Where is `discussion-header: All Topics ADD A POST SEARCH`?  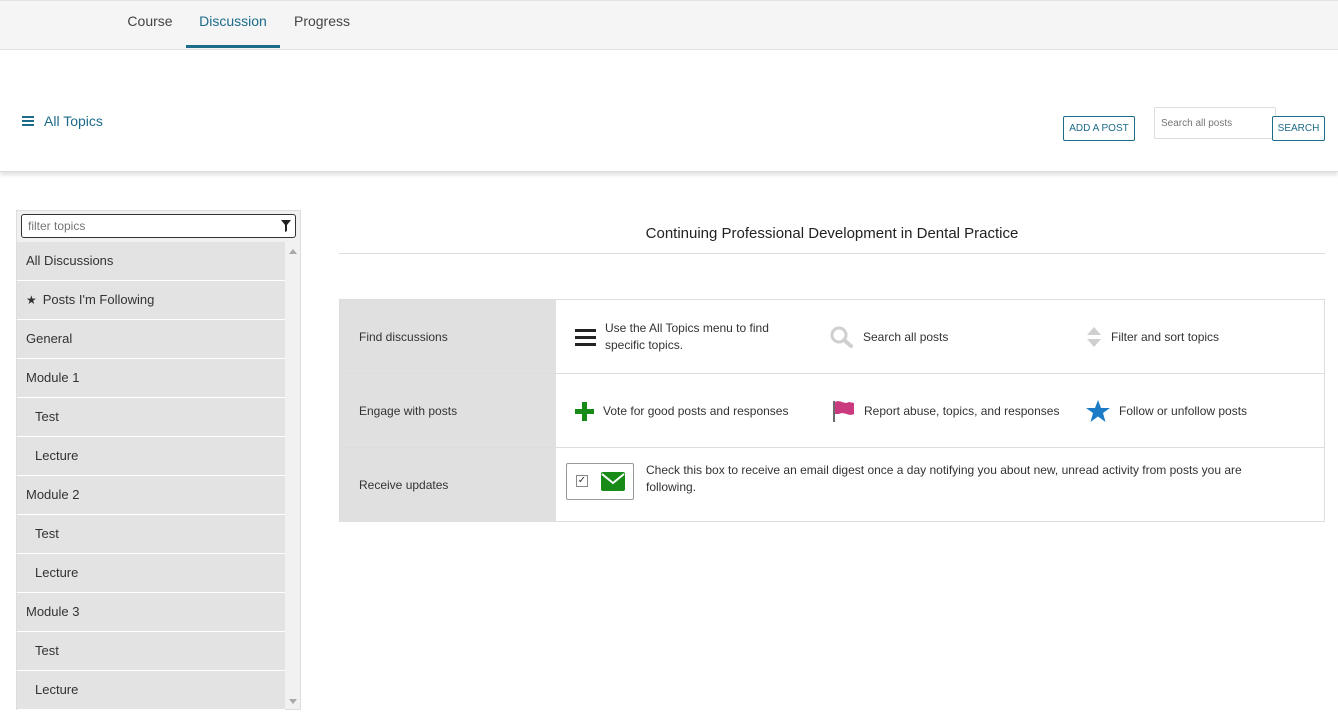 discussion-header: All Topics ADD A POST SEARCH is located at coordinates (669, 130).